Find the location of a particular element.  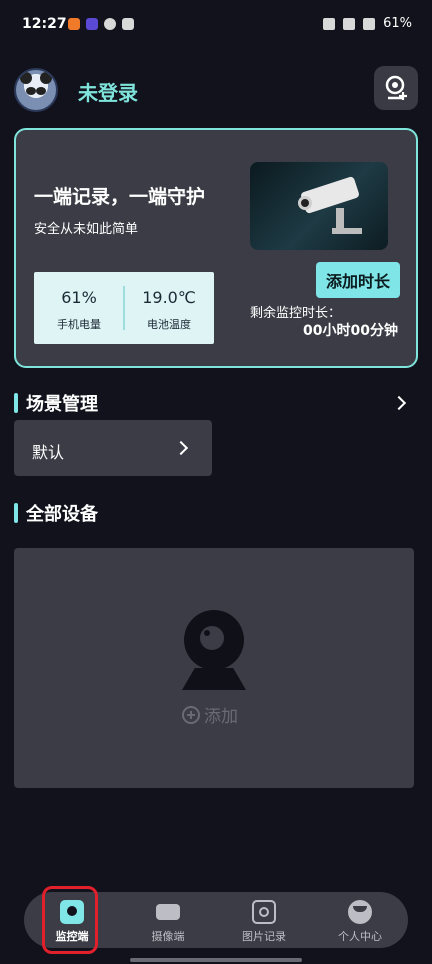

battery-temperature-stat: 19.0℃ 电池温度 is located at coordinates (169, 308).